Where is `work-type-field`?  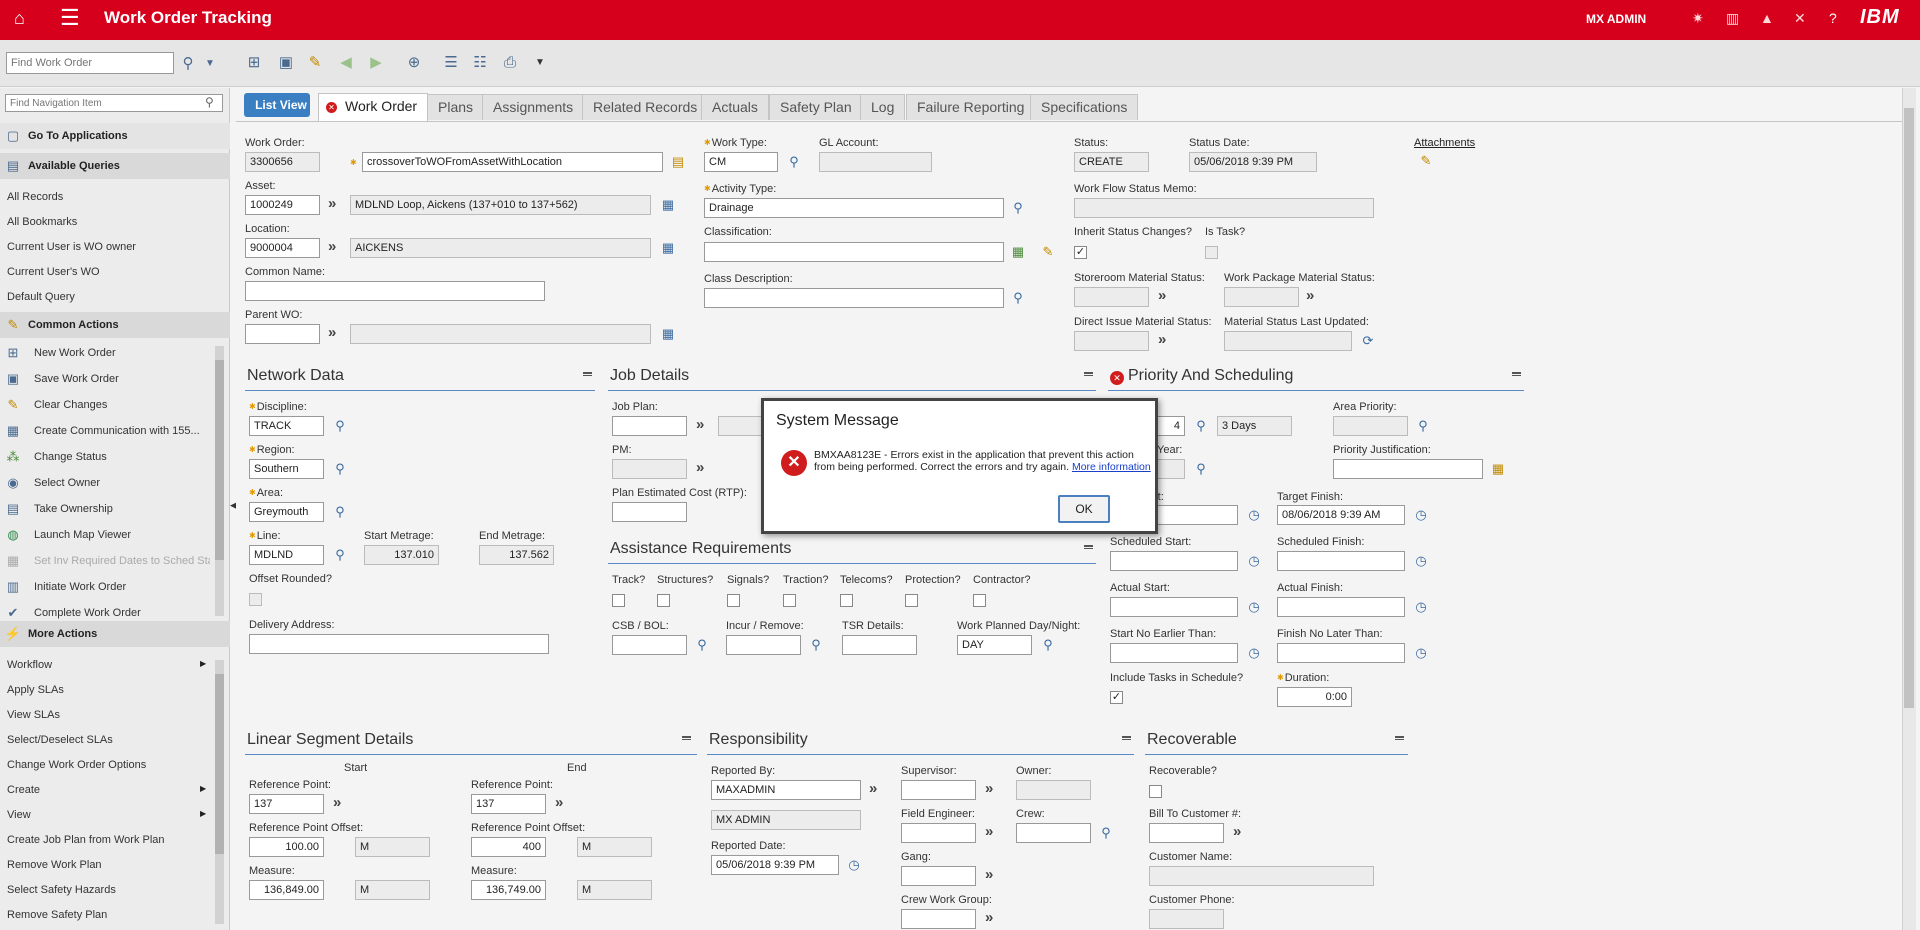
work-type-field is located at coordinates (741, 162).